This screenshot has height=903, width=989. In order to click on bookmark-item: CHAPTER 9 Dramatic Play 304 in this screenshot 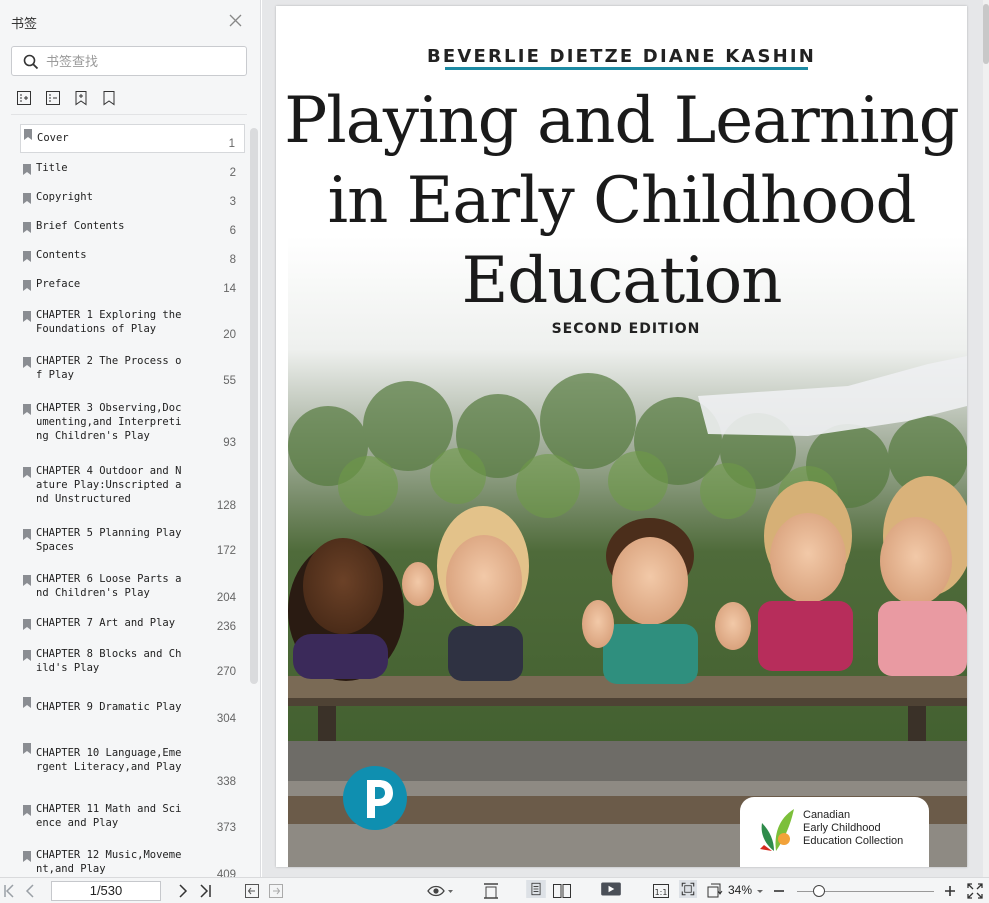, I will do `click(132, 712)`.